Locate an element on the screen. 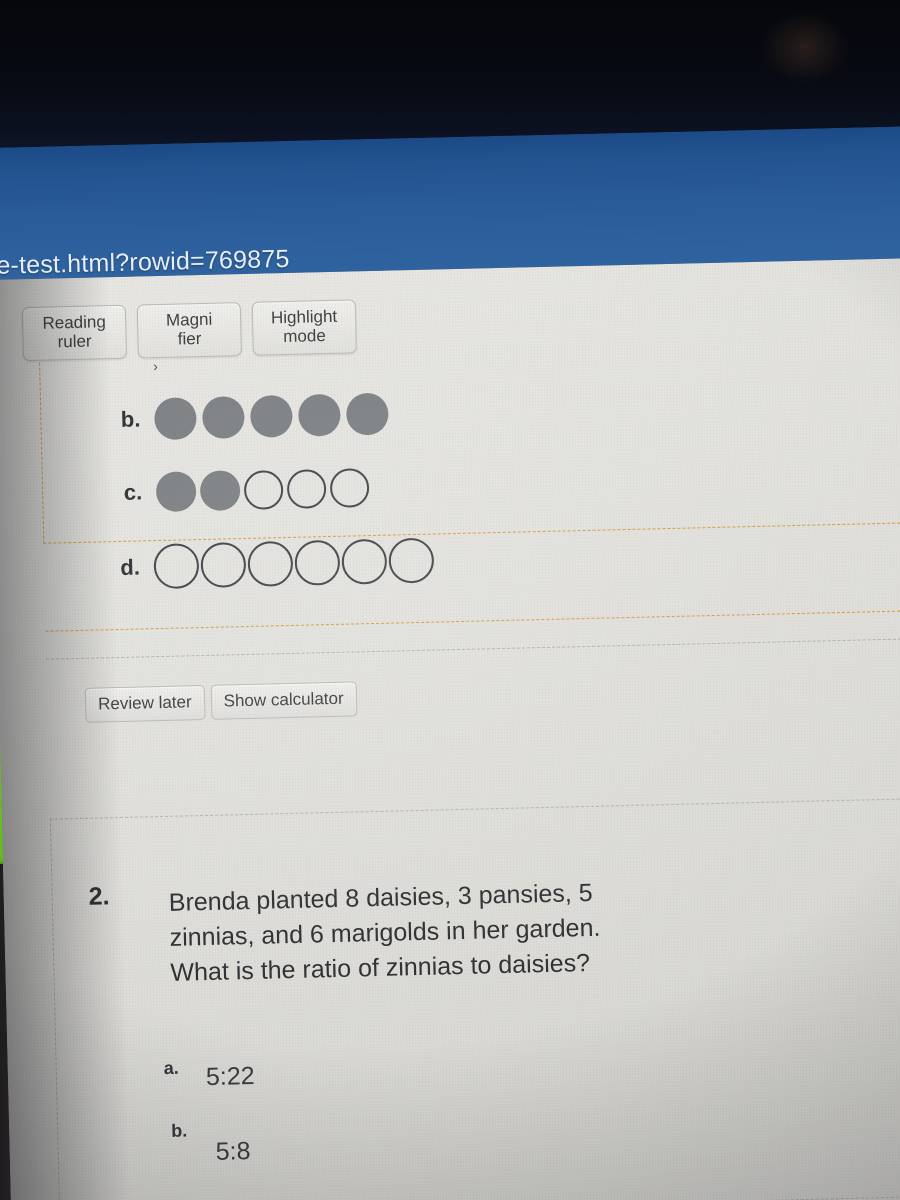 This screenshot has height=1200, width=900. accessibility-toolbar: Reading ruler Magni fier Highlight mode is located at coordinates (189, 330).